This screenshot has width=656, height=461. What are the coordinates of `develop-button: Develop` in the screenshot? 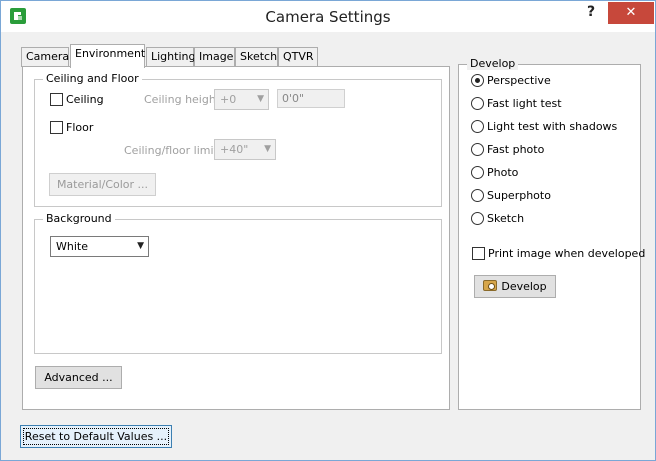 It's located at (515, 286).